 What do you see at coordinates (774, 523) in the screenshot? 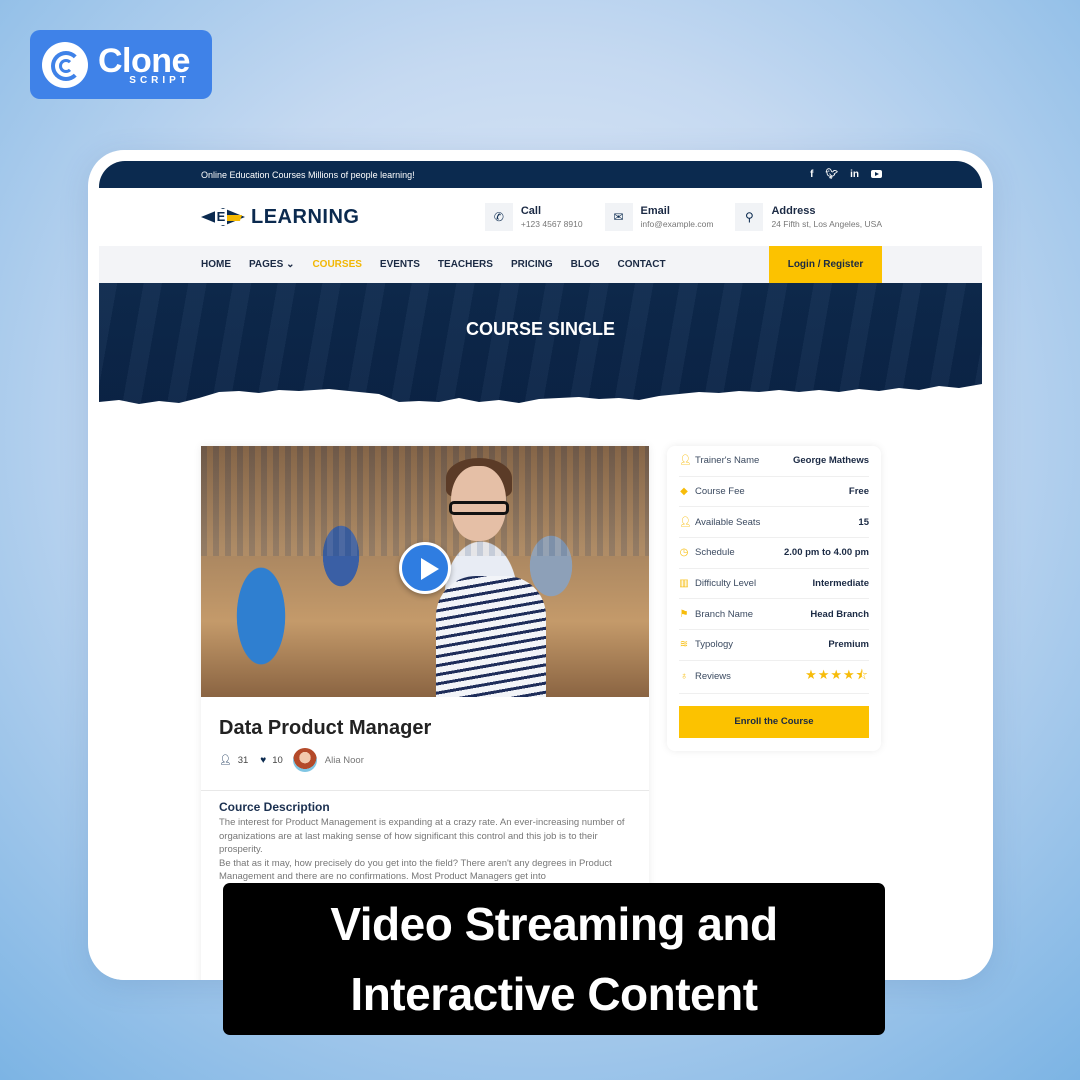
I see `info-row-seats: 👤︎ Available Seats 15` at bounding box center [774, 523].